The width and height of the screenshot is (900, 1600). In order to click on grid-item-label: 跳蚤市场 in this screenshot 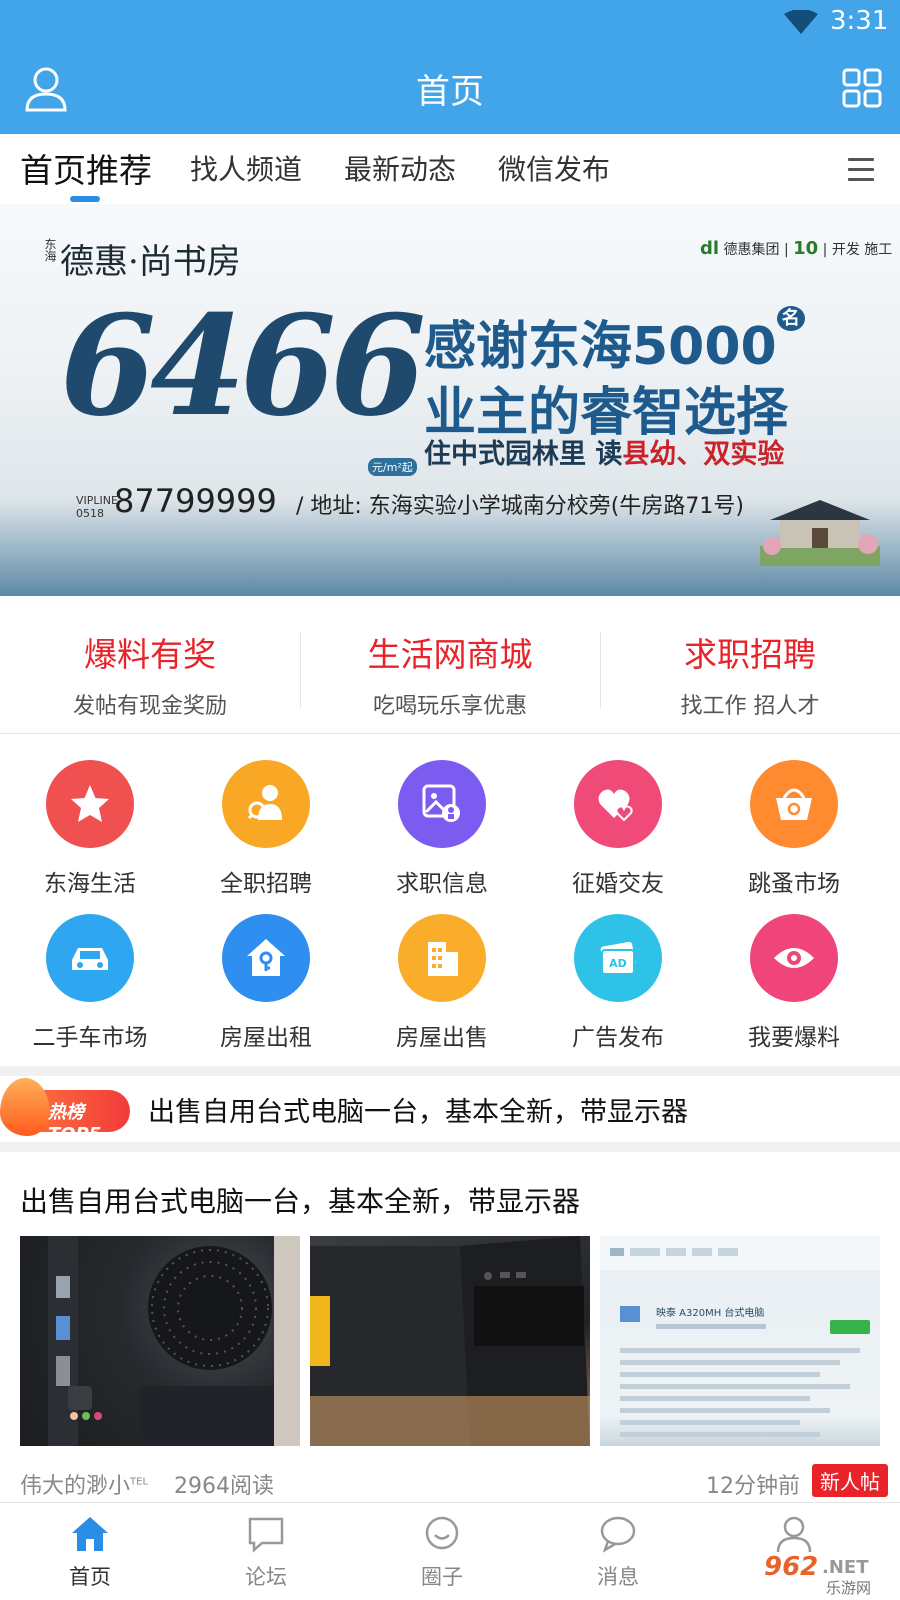, I will do `click(794, 884)`.